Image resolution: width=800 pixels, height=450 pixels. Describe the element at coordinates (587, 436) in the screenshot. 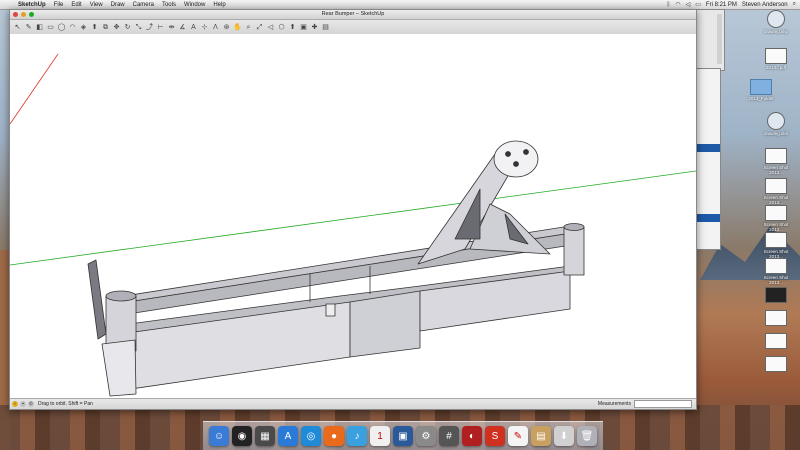

I see `dock-trash-icon: 🗑` at that location.